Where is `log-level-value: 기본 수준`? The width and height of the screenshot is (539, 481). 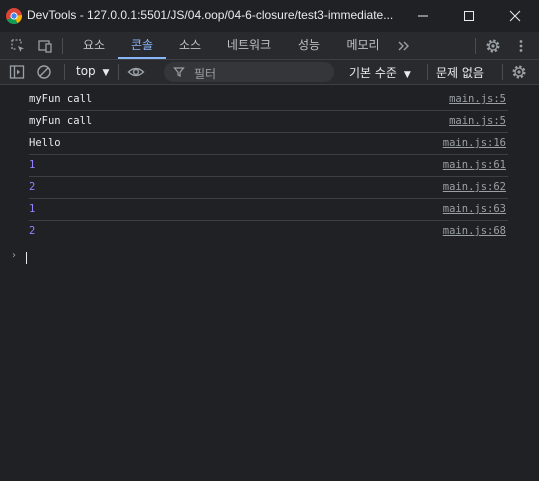
log-level-value: 기본 수준 is located at coordinates (373, 73).